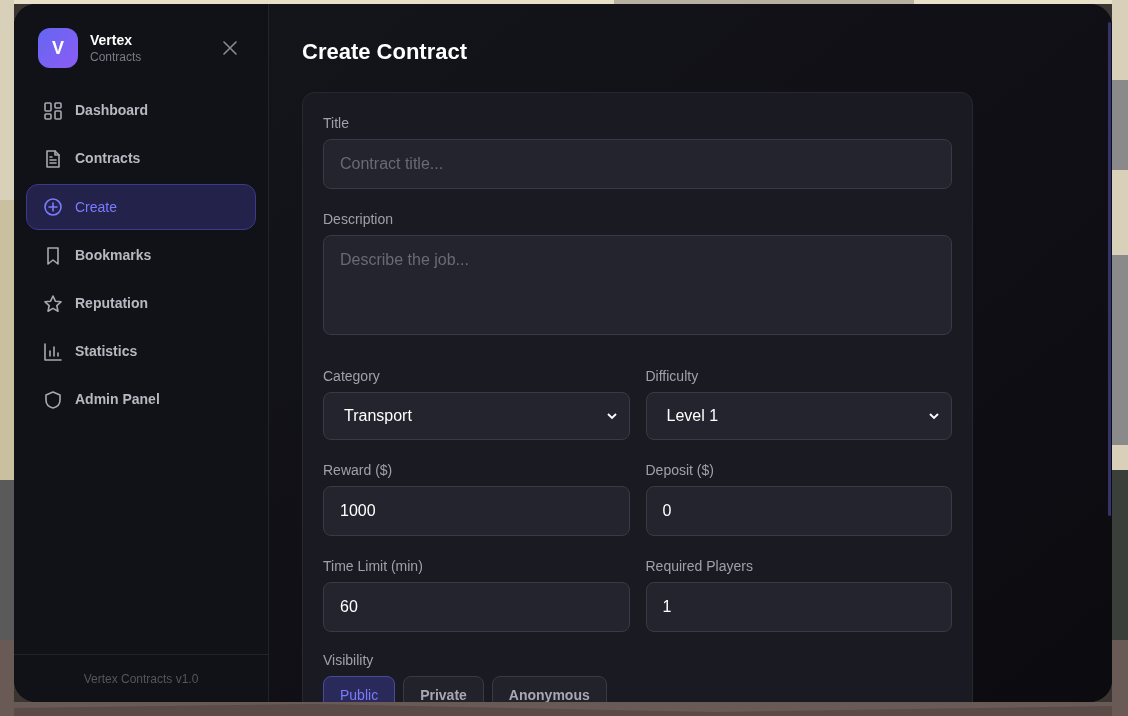 The width and height of the screenshot is (1128, 716). What do you see at coordinates (53, 351) in the screenshot?
I see `bar-chart-icon` at bounding box center [53, 351].